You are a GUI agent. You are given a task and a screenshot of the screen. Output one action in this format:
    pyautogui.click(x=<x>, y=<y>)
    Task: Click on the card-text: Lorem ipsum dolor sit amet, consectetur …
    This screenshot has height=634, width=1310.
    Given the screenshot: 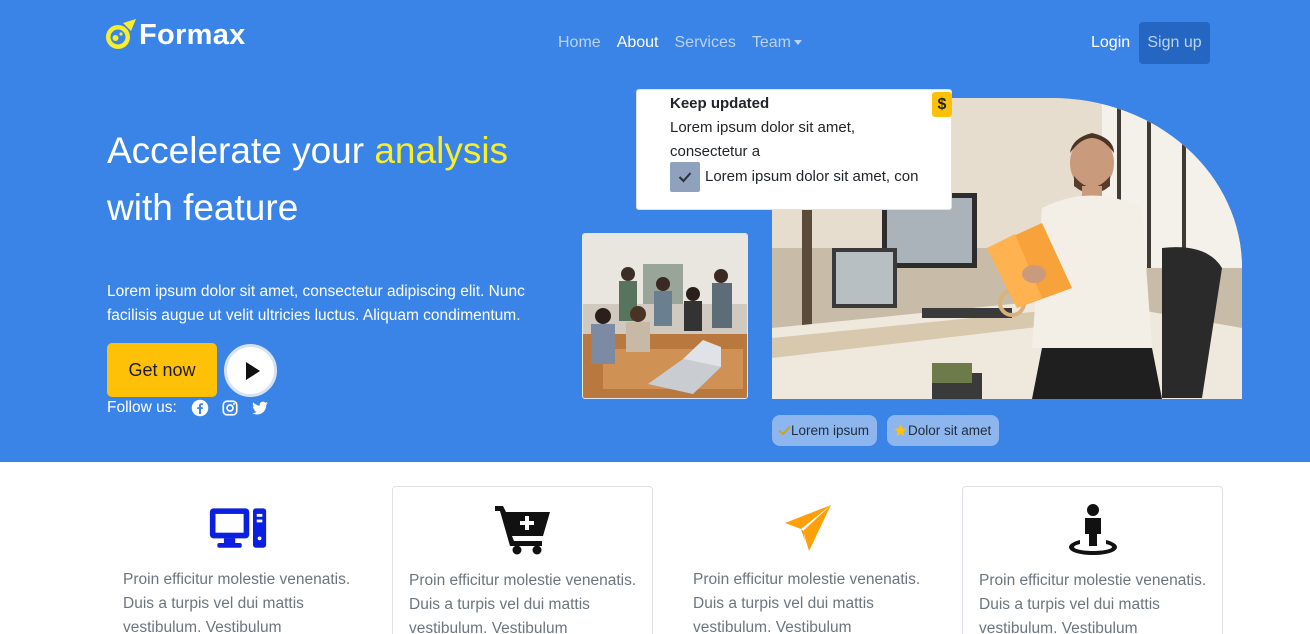 What is the action you would take?
    pyautogui.click(x=763, y=139)
    